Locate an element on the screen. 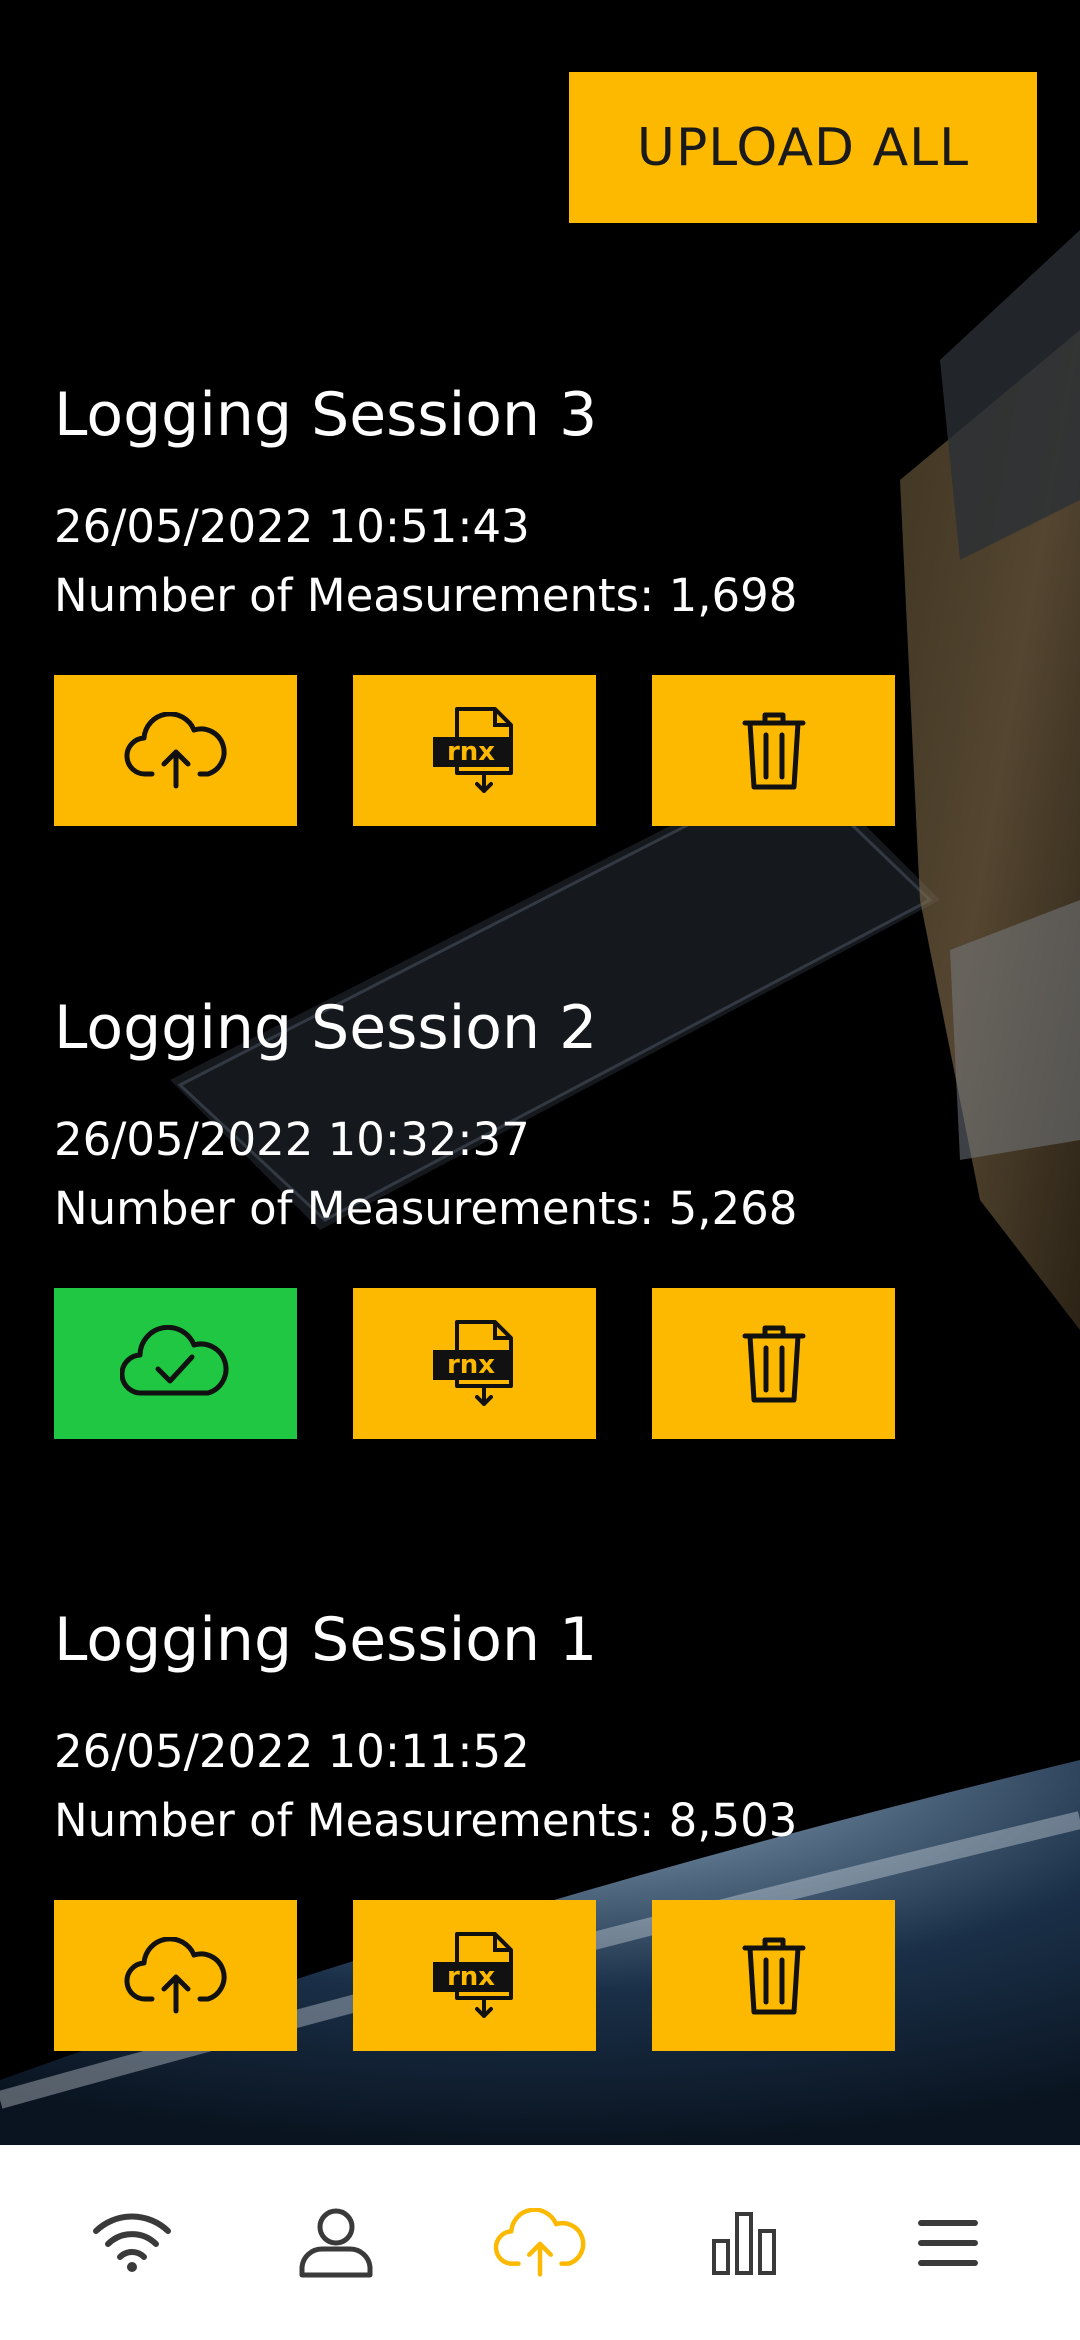 Image resolution: width=1080 pixels, height=2340 pixels. nav-item-wifi is located at coordinates (132, 2243).